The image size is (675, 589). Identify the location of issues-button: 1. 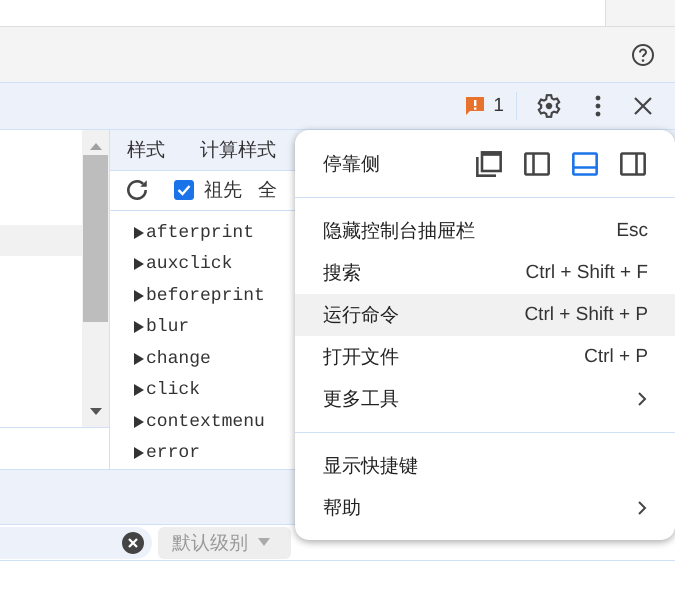
(491, 106).